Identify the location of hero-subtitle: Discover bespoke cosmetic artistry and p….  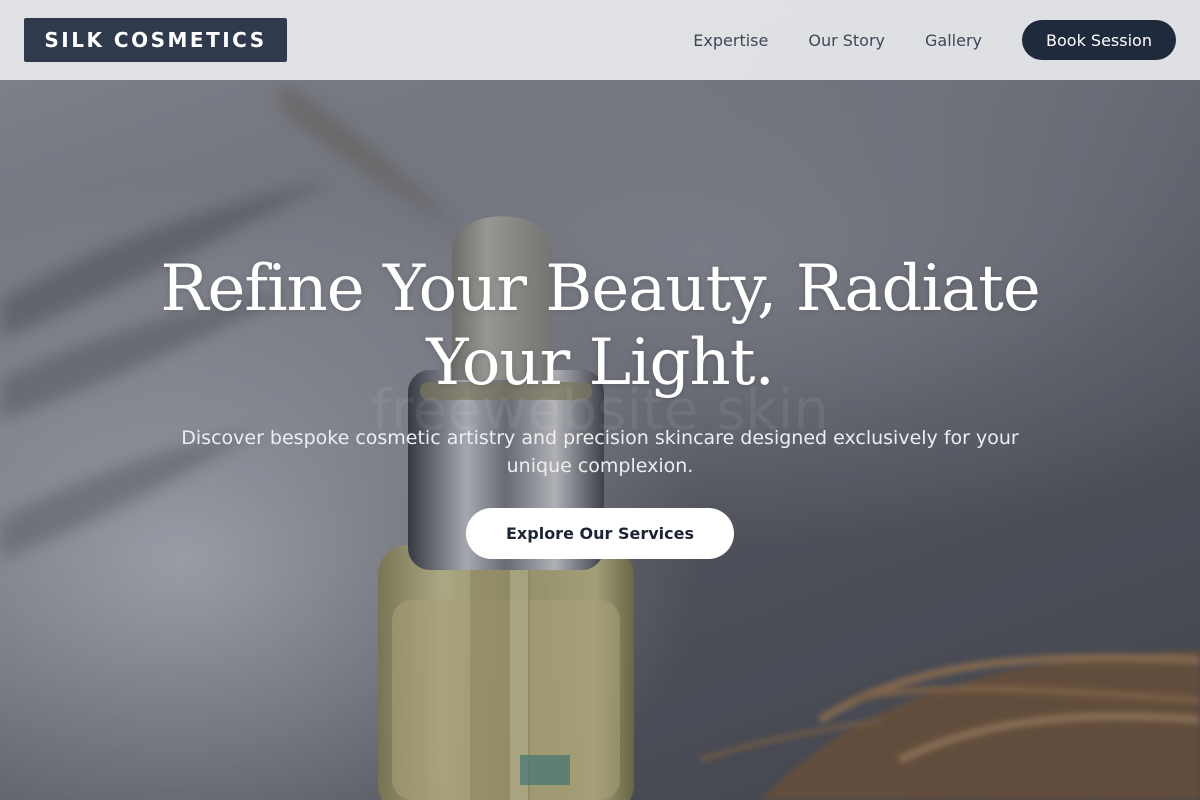
(600, 452).